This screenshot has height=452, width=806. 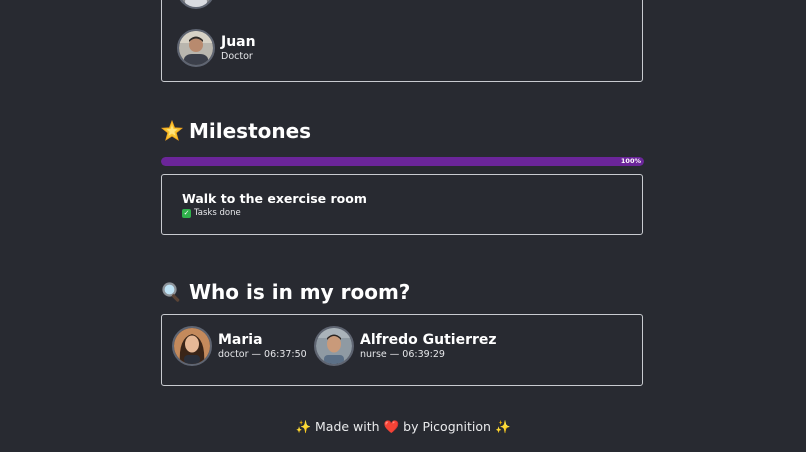 I want to click on milestone-card: Walk to the exercise room ✓ Tasks done, so click(x=402, y=204).